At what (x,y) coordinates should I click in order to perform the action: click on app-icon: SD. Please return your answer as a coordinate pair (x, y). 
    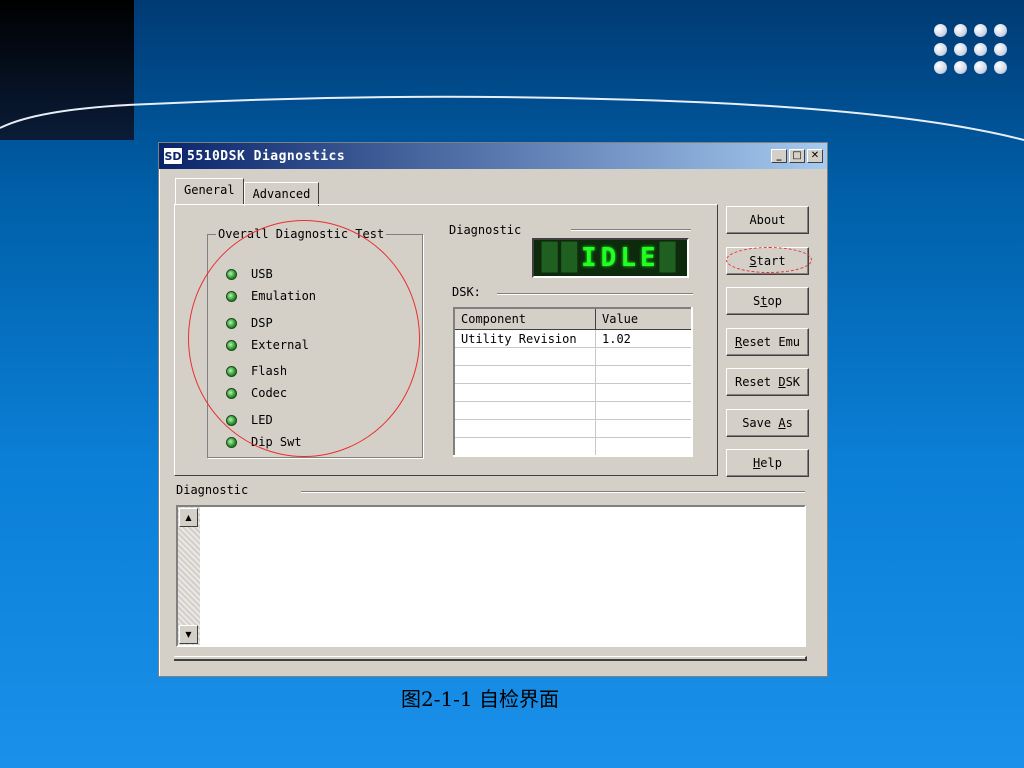
    Looking at the image, I should click on (173, 156).